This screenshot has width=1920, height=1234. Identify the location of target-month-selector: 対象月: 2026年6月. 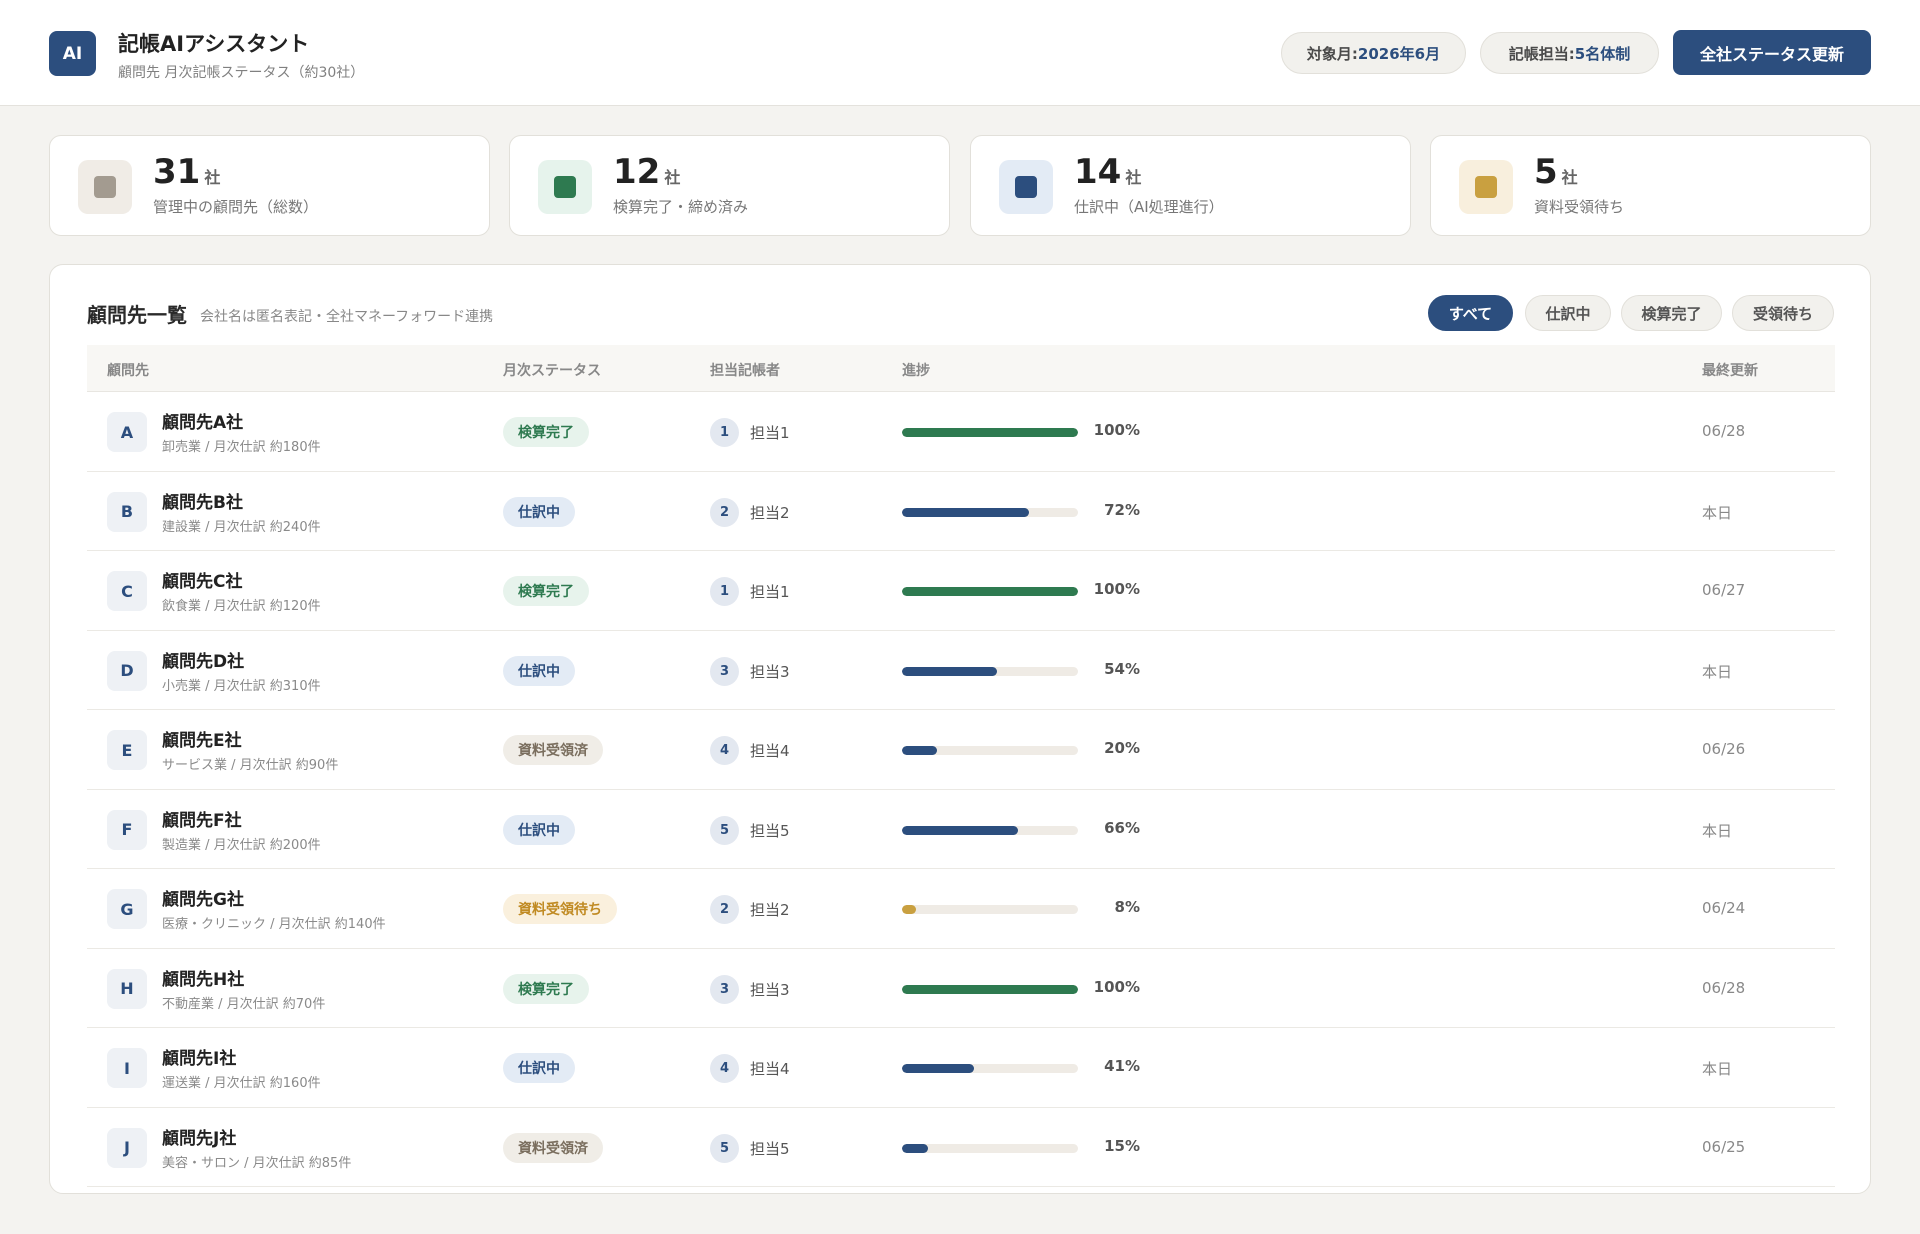
(1373, 53).